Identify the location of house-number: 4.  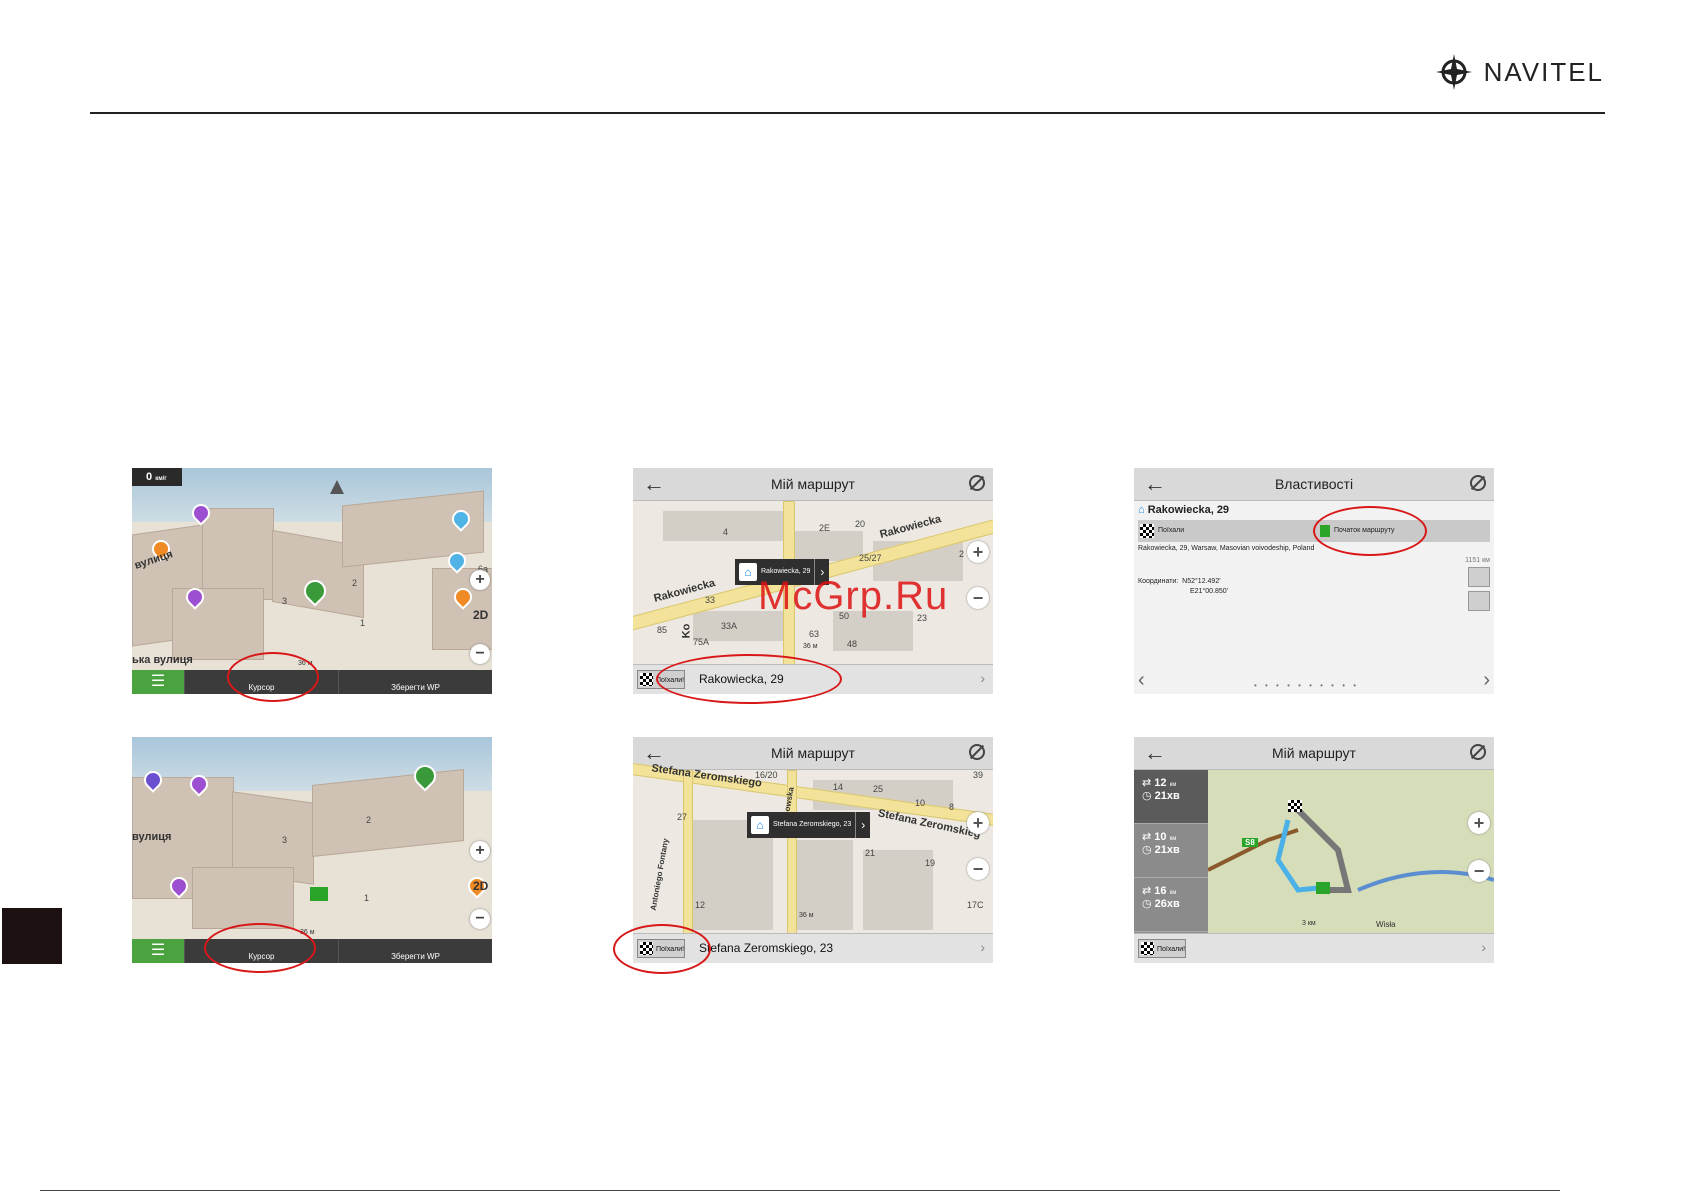
(726, 532).